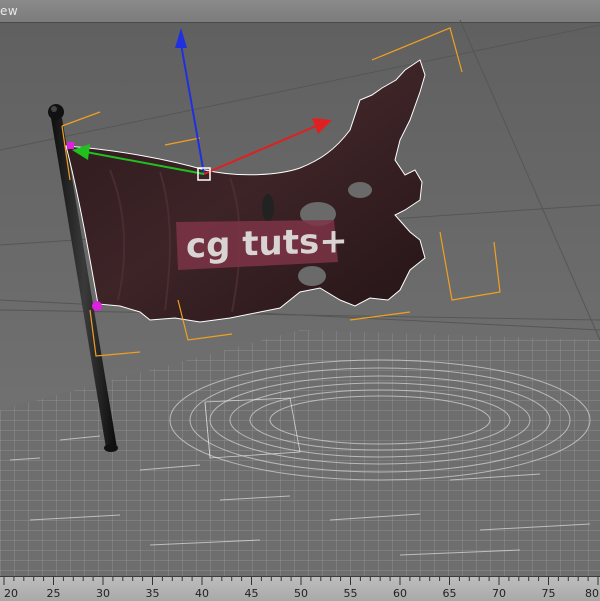 The height and width of the screenshot is (601, 600). Describe the element at coordinates (11, 593) in the screenshot. I see `timeline-tick-label: 20` at that location.